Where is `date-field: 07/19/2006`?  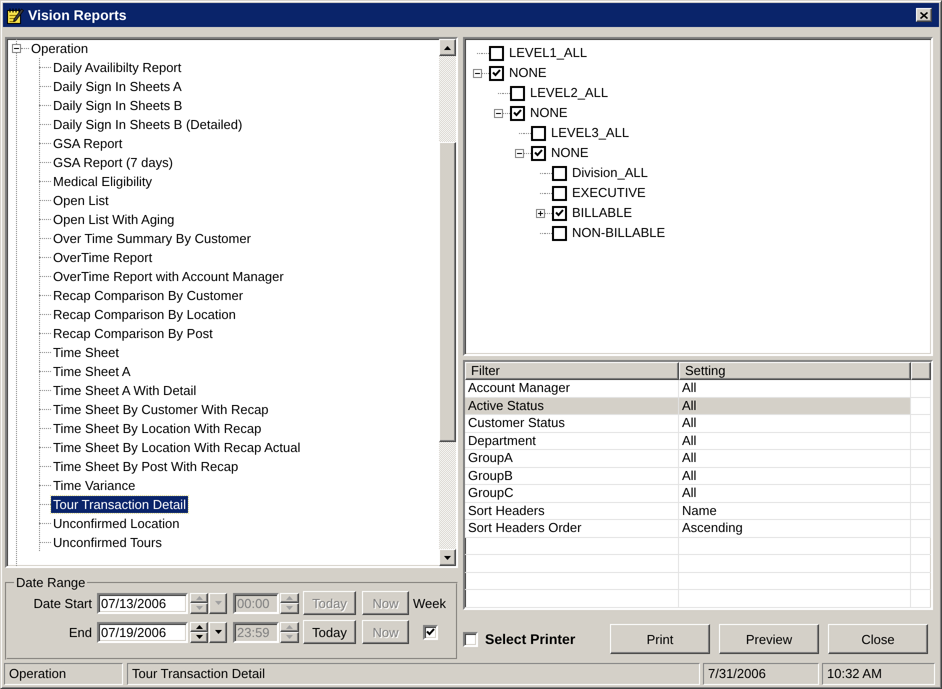 date-field: 07/19/2006 is located at coordinates (142, 632).